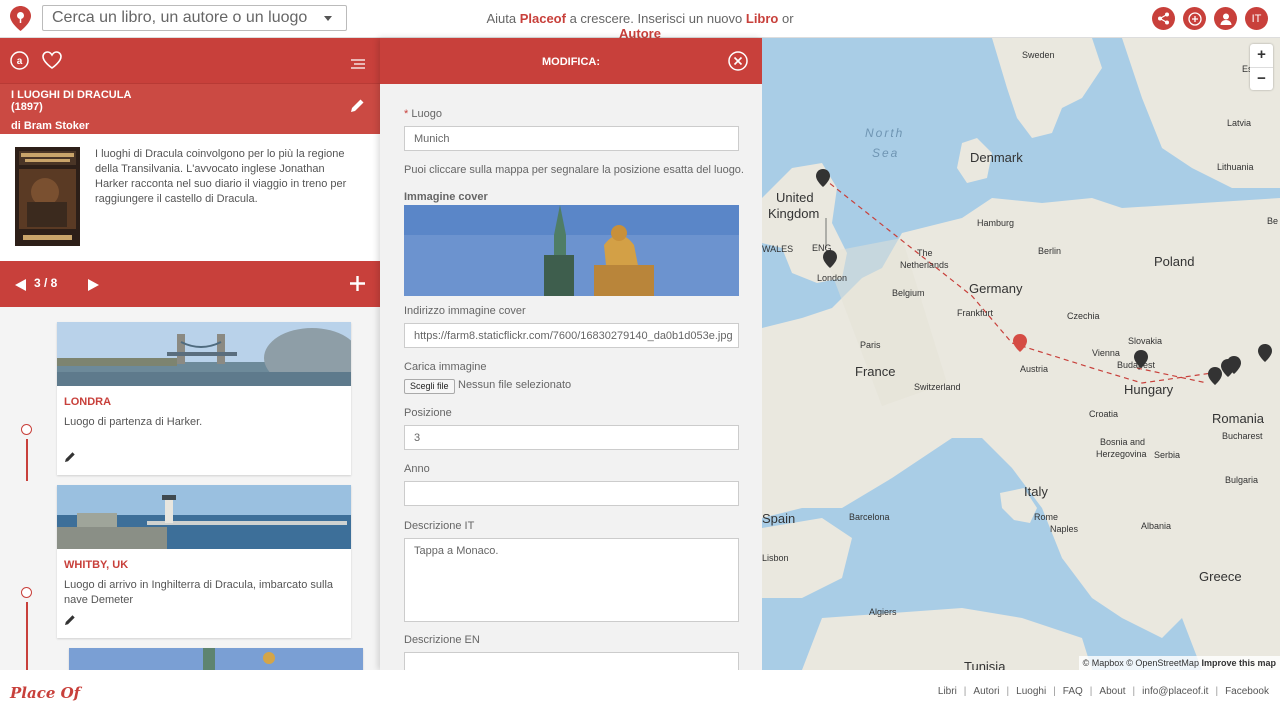  I want to click on zoom-out-button: −, so click(1261, 78).